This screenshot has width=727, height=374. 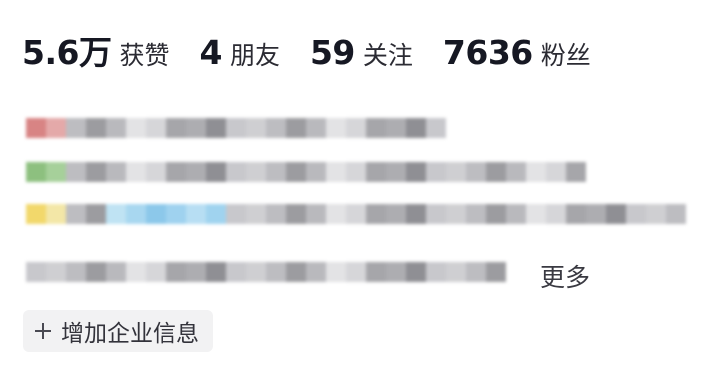 I want to click on stat-likes-value: 5.6万, so click(x=67, y=52).